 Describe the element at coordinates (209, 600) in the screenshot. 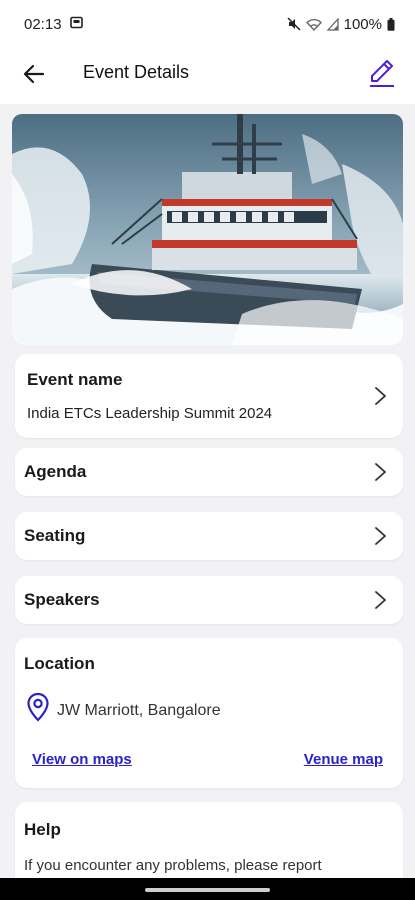

I see `speakers-row: Speakers` at that location.